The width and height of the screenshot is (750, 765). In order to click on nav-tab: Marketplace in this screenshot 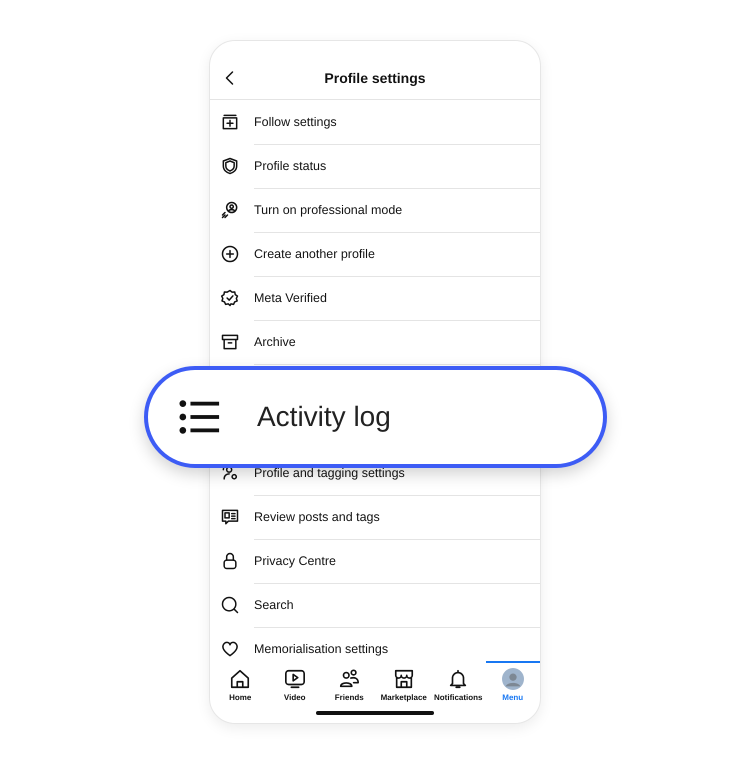, I will do `click(403, 682)`.